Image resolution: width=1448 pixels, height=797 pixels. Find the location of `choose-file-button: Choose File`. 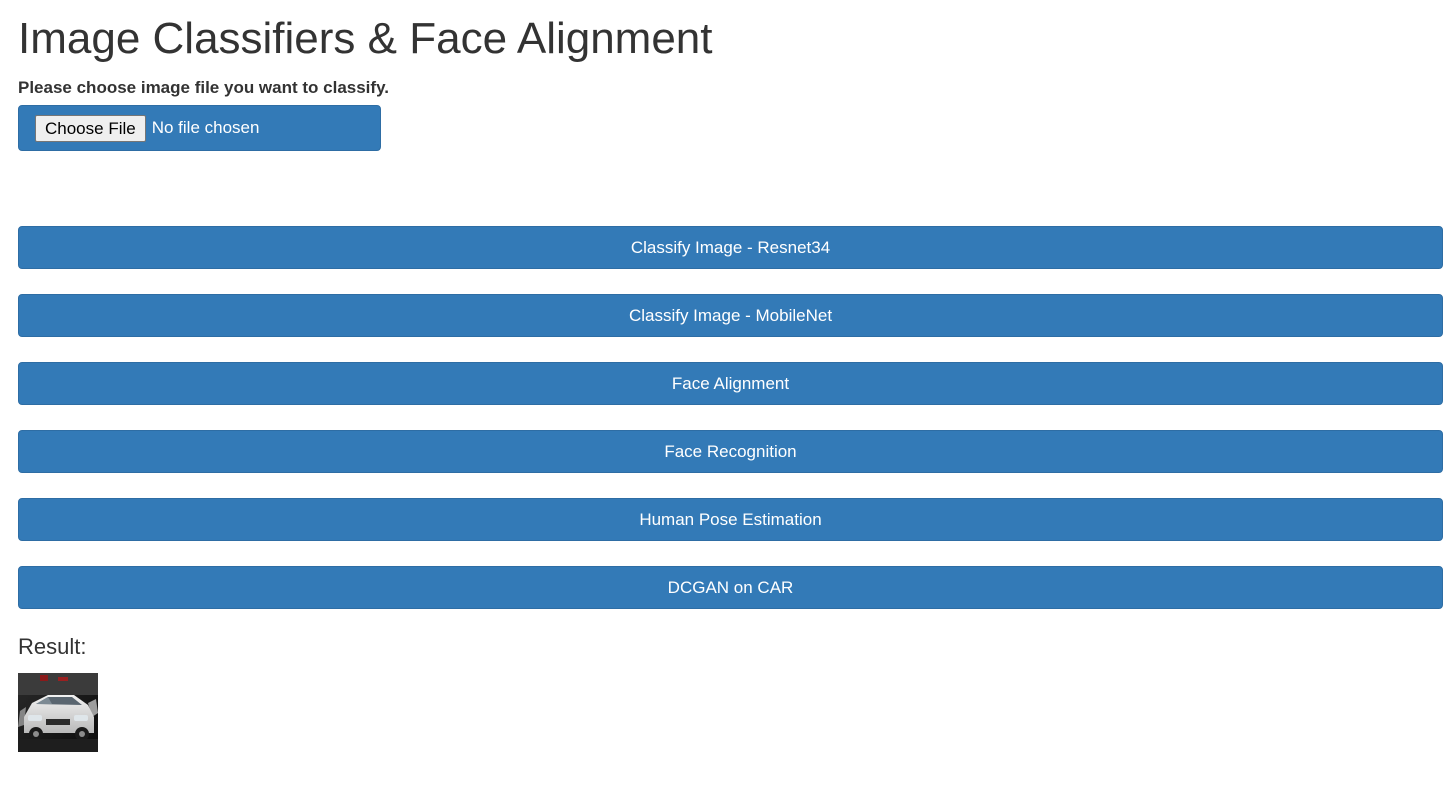

choose-file-button: Choose File is located at coordinates (90, 128).